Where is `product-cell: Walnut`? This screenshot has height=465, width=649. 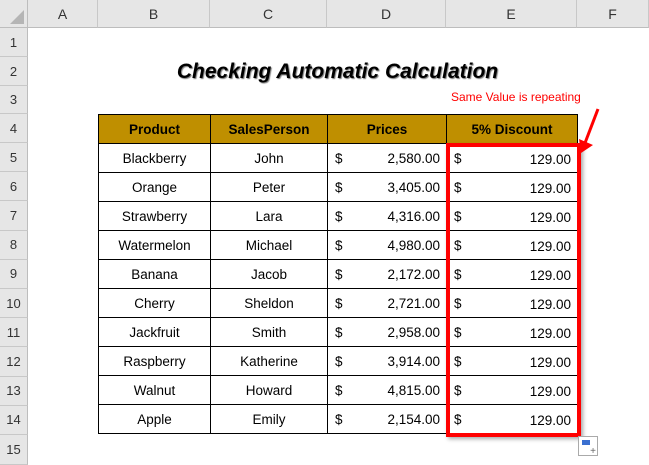 product-cell: Walnut is located at coordinates (154, 390).